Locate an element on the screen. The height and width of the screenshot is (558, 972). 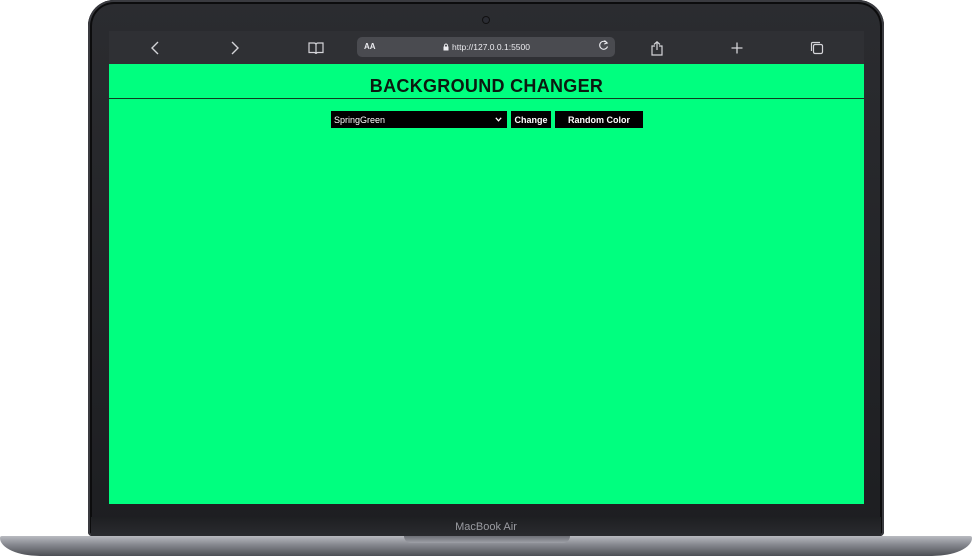
chevron-right-icon is located at coordinates (235, 48).